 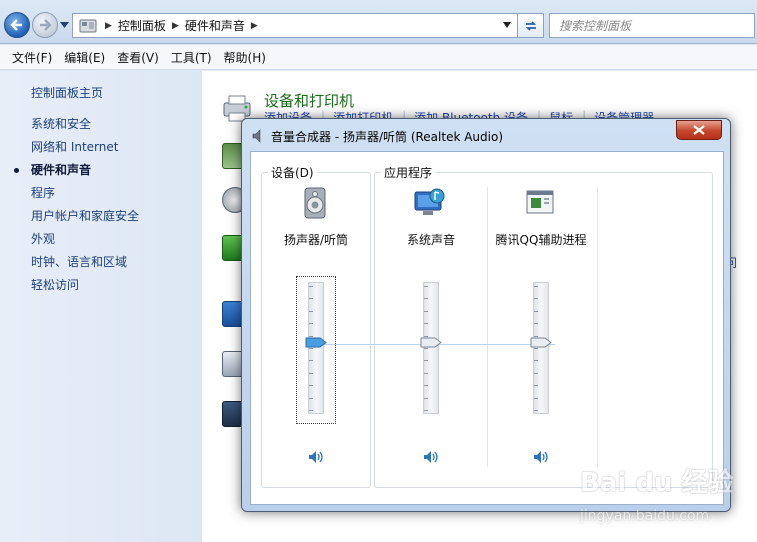 What do you see at coordinates (142, 25) in the screenshot?
I see `breadcrumb-control-panel: 控制面板` at bounding box center [142, 25].